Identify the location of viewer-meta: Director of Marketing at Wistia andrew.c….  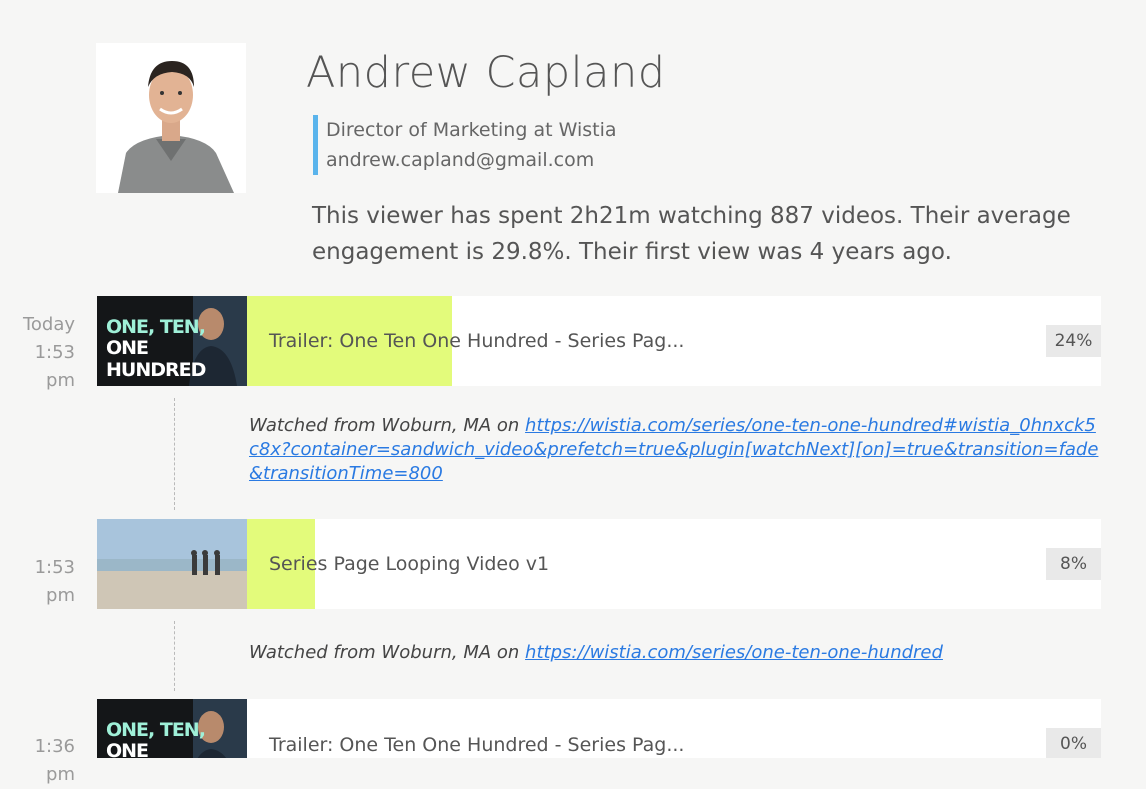
(465, 145).